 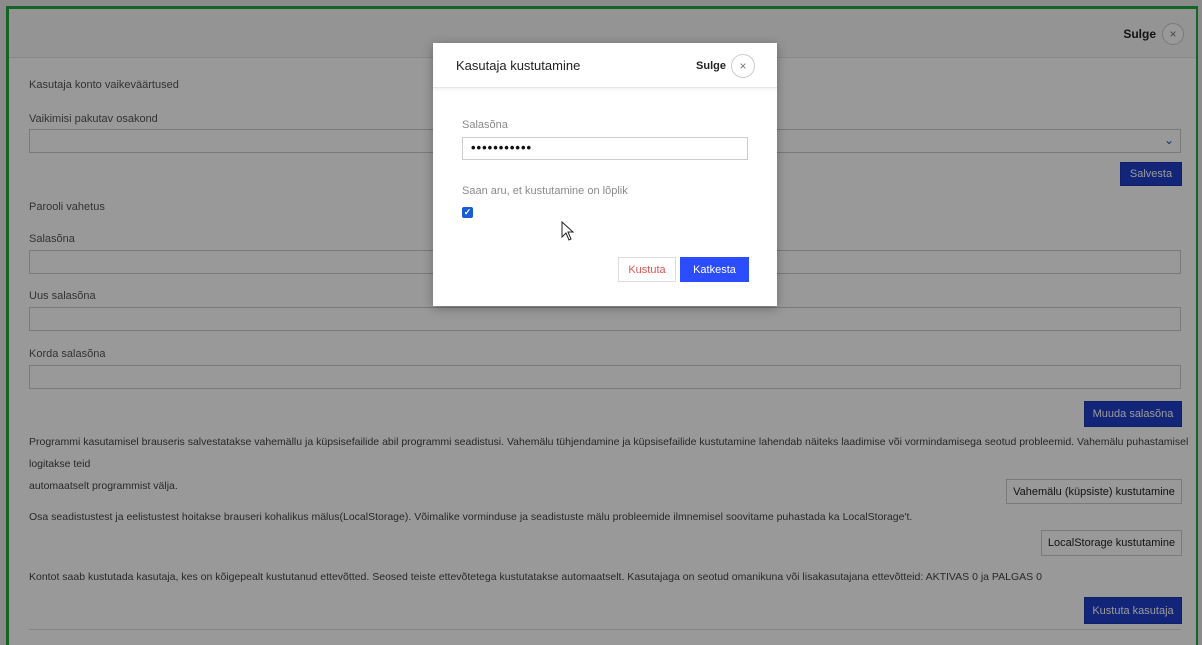 What do you see at coordinates (485, 125) in the screenshot?
I see `dialog-password-label: Salasõna` at bounding box center [485, 125].